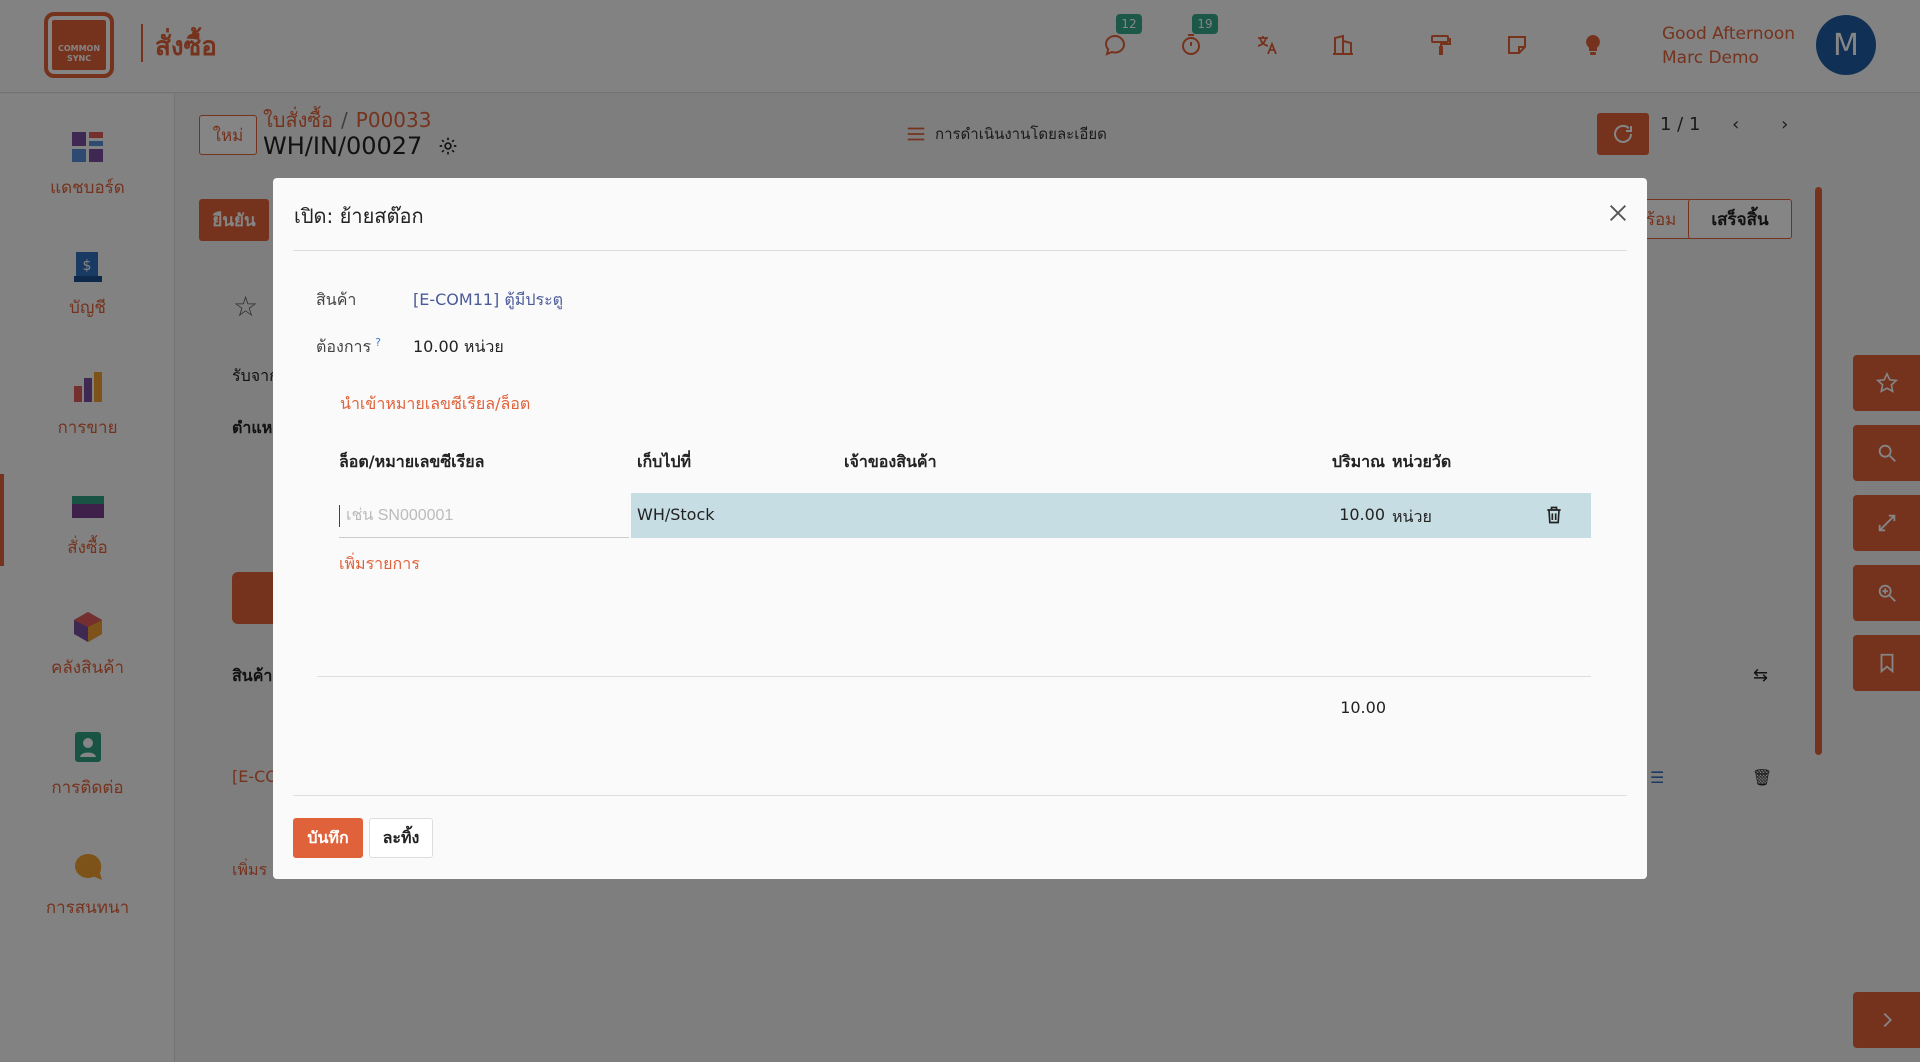  What do you see at coordinates (359, 216) in the screenshot?
I see `dialog-title: เปิด: ย้ายสต๊อก` at bounding box center [359, 216].